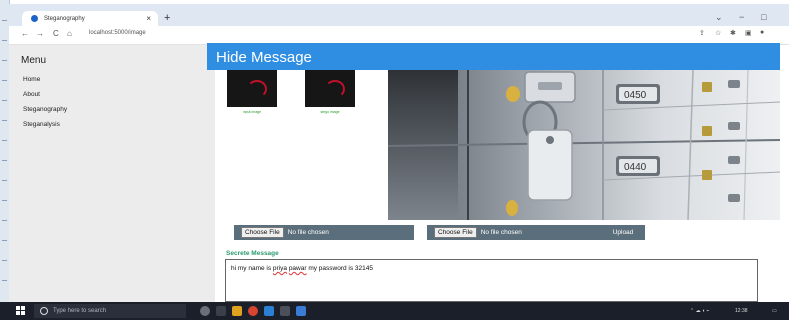 This screenshot has height=320, width=789. I want to click on tab-close-icon: ×, so click(148, 18).